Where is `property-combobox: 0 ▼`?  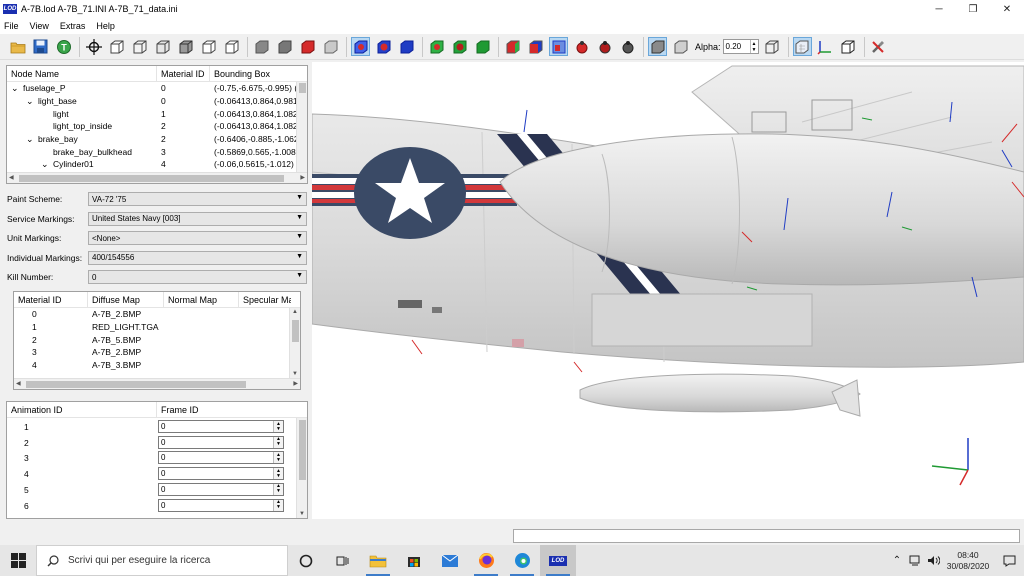
property-combobox: 0 ▼ is located at coordinates (197, 277).